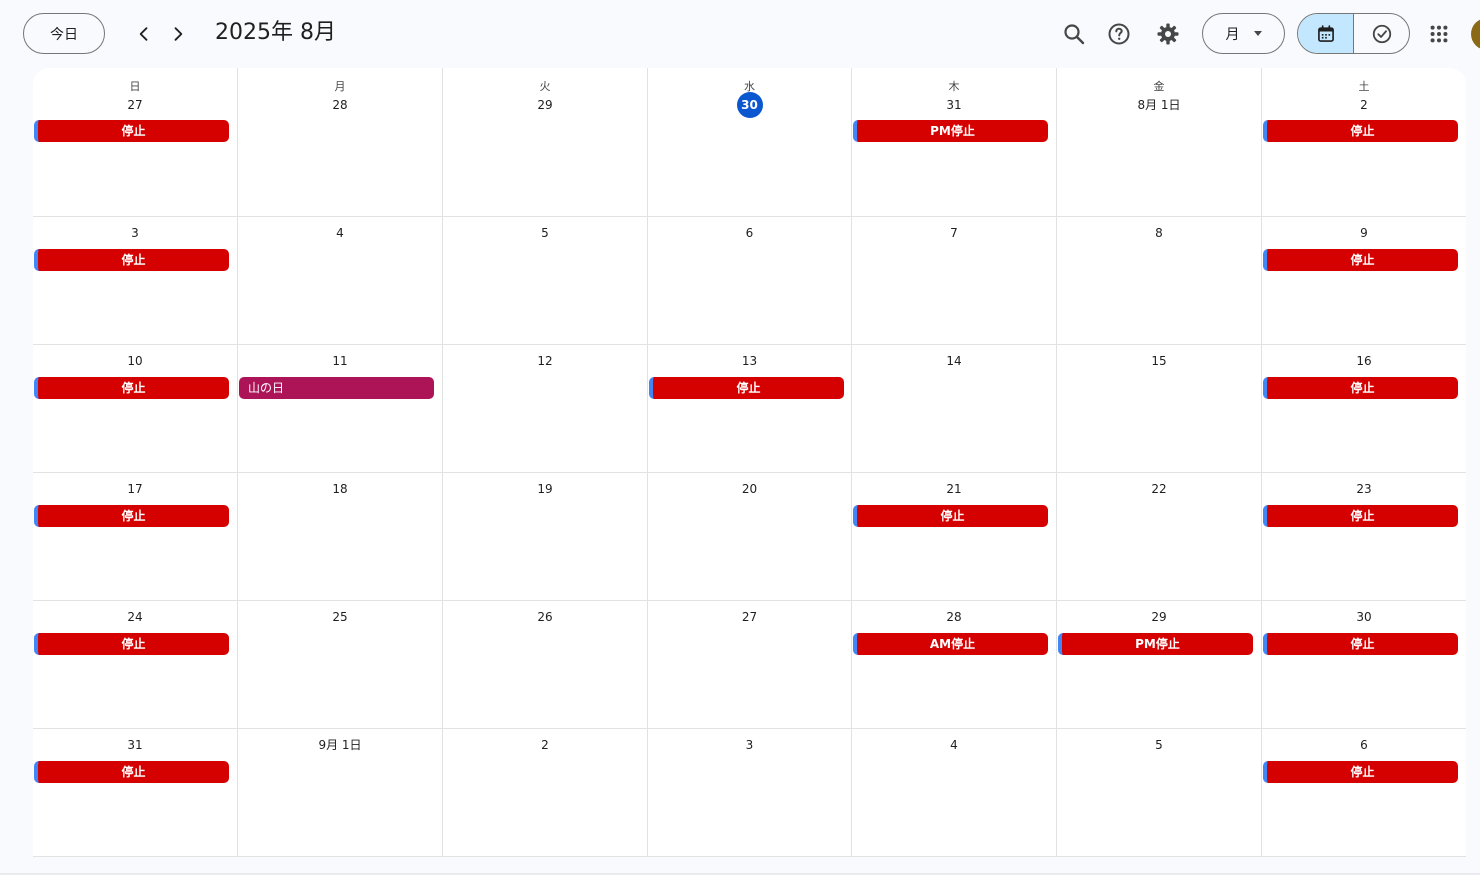  I want to click on day-cell: 30 停止, so click(1364, 665).